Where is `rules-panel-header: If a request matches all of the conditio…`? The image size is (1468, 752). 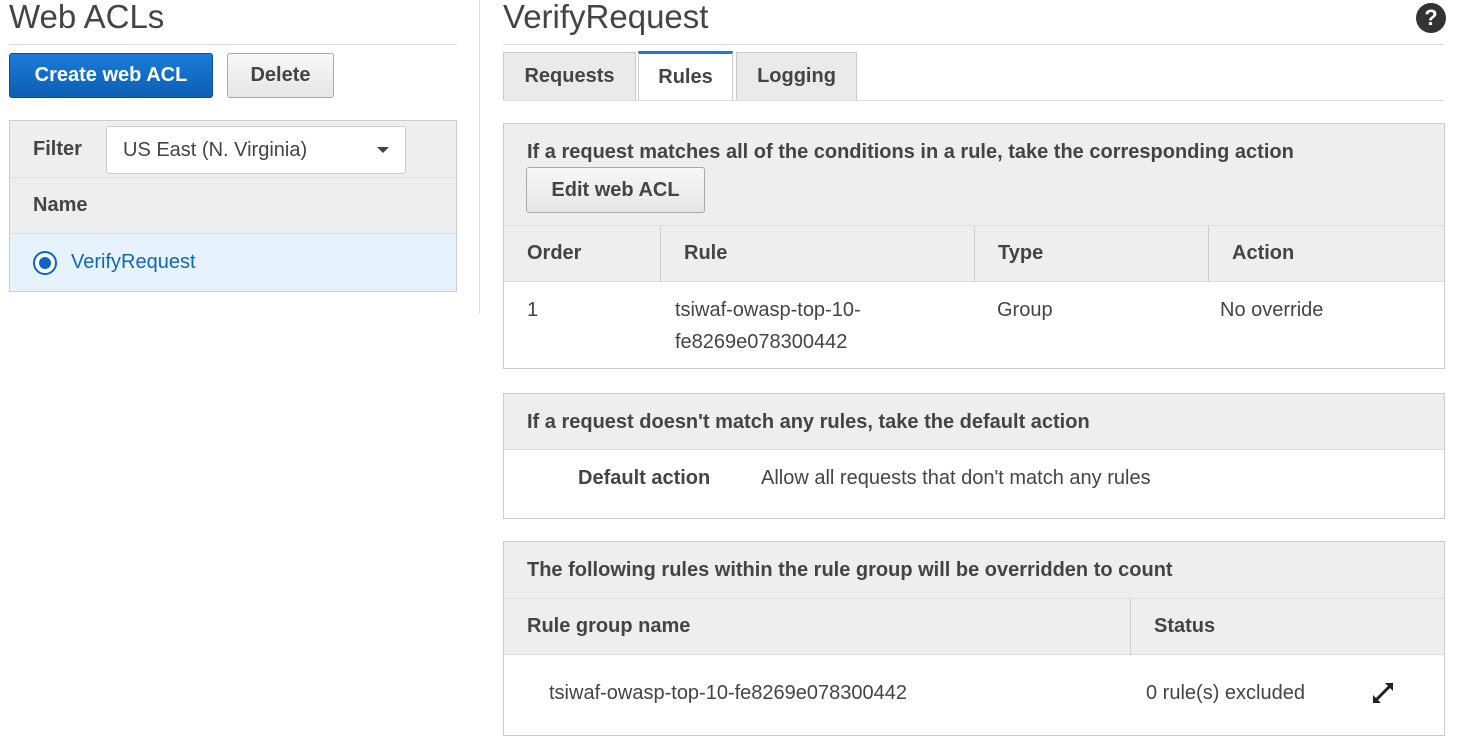 rules-panel-header: If a request matches all of the conditio… is located at coordinates (974, 175).